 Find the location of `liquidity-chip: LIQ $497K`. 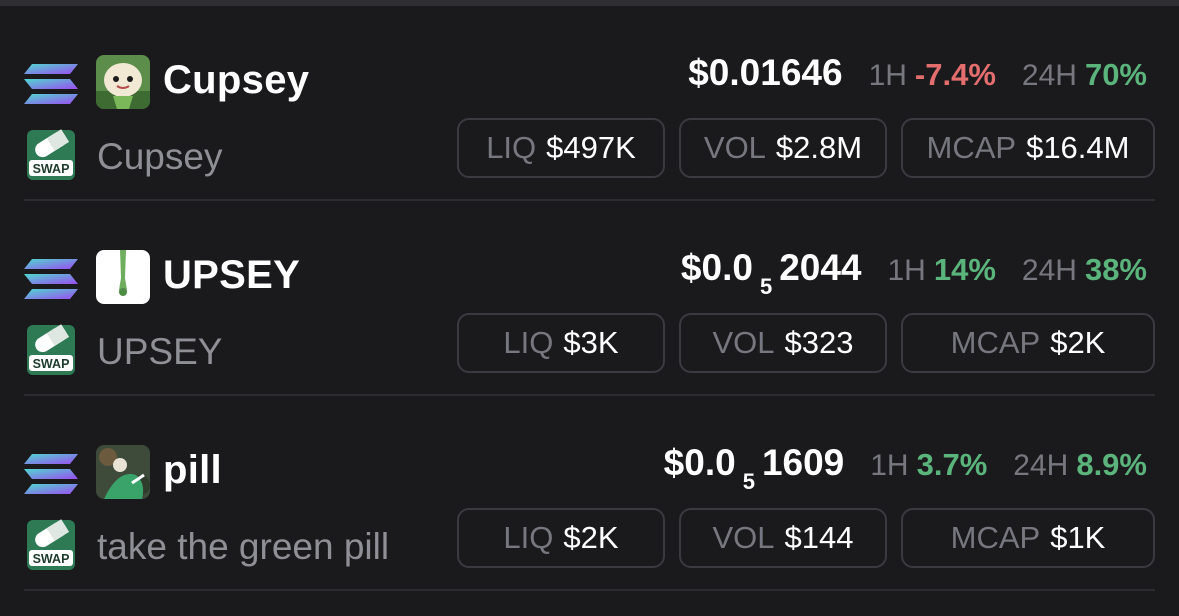

liquidity-chip: LIQ $497K is located at coordinates (561, 148).